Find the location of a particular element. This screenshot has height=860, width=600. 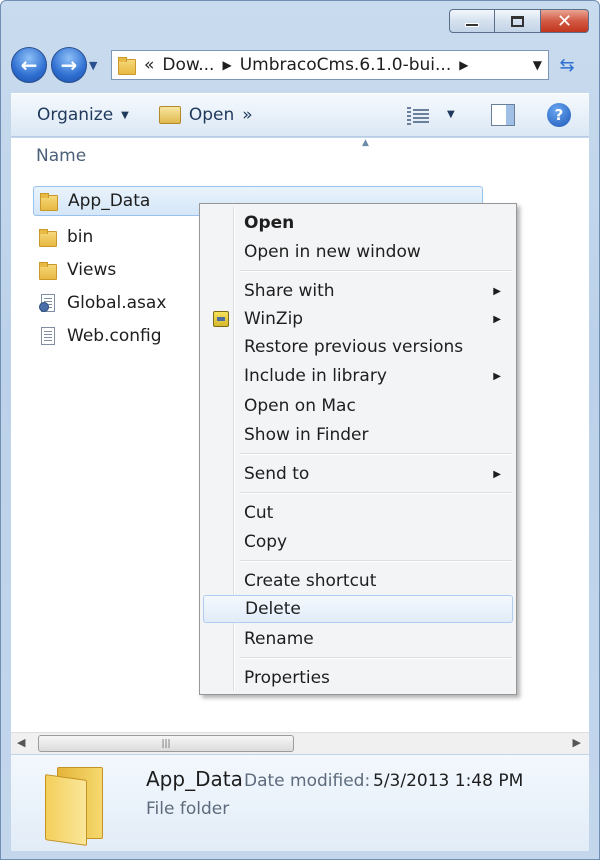

menu-item-cut: Cut is located at coordinates (358, 513).